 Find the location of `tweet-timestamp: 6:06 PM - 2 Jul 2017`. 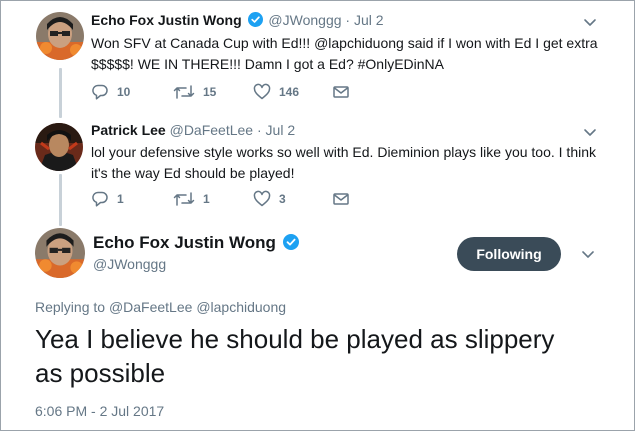

tweet-timestamp: 6:06 PM - 2 Jul 2017 is located at coordinates (99, 411).